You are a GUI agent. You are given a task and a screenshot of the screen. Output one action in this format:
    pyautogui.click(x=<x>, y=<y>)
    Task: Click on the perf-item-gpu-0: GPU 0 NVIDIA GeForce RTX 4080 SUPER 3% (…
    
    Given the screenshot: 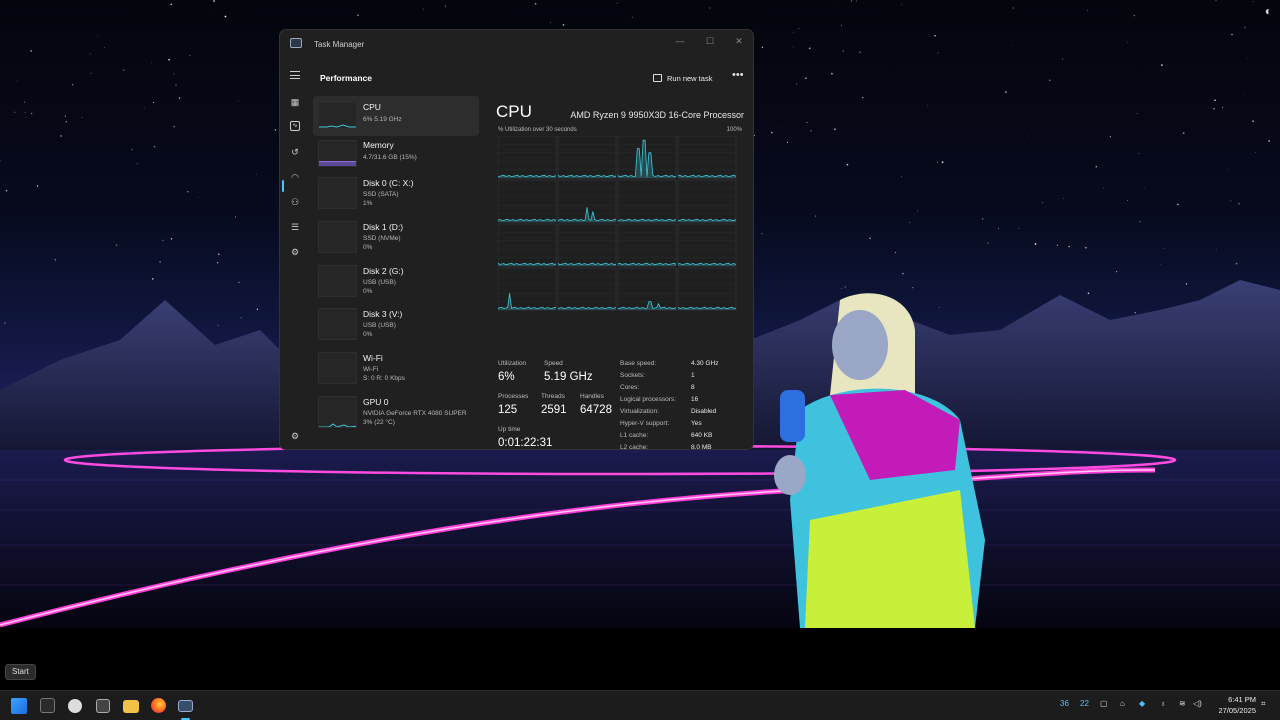 What is the action you would take?
    pyautogui.click(x=396, y=411)
    